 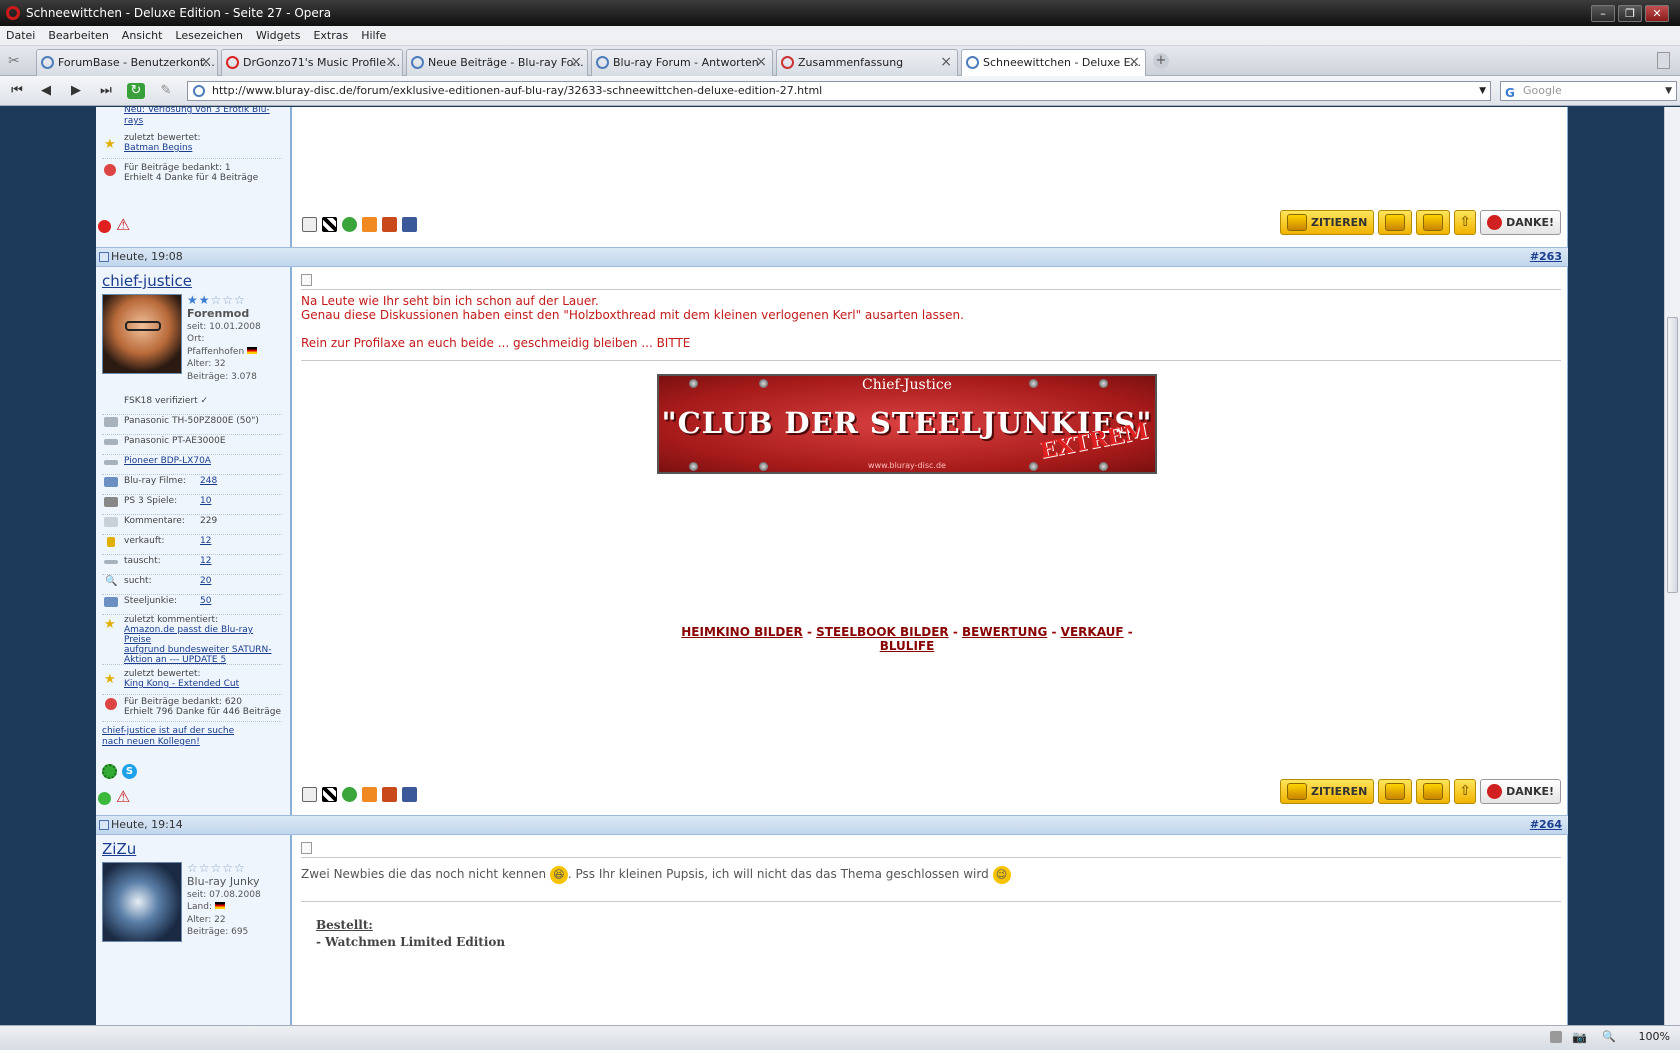 I want to click on last-rated-link: Batman Begins, so click(x=158, y=148).